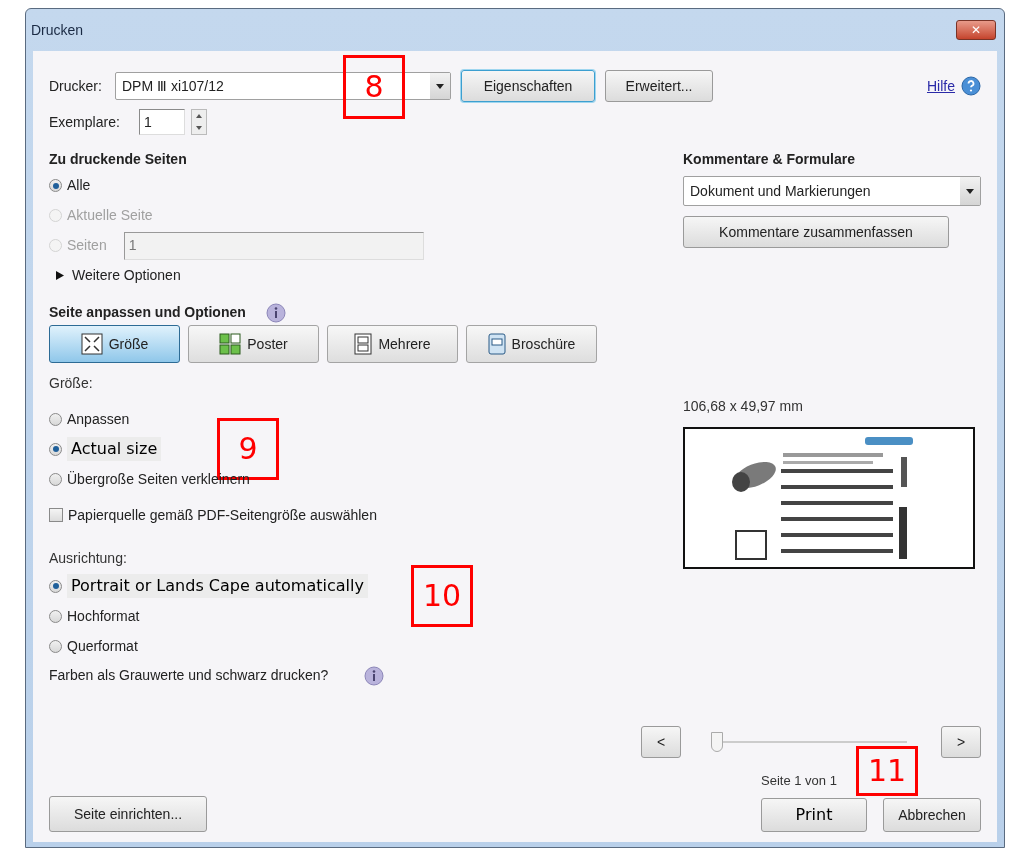  Describe the element at coordinates (71, 383) in the screenshot. I see `size-label: Größe:` at that location.